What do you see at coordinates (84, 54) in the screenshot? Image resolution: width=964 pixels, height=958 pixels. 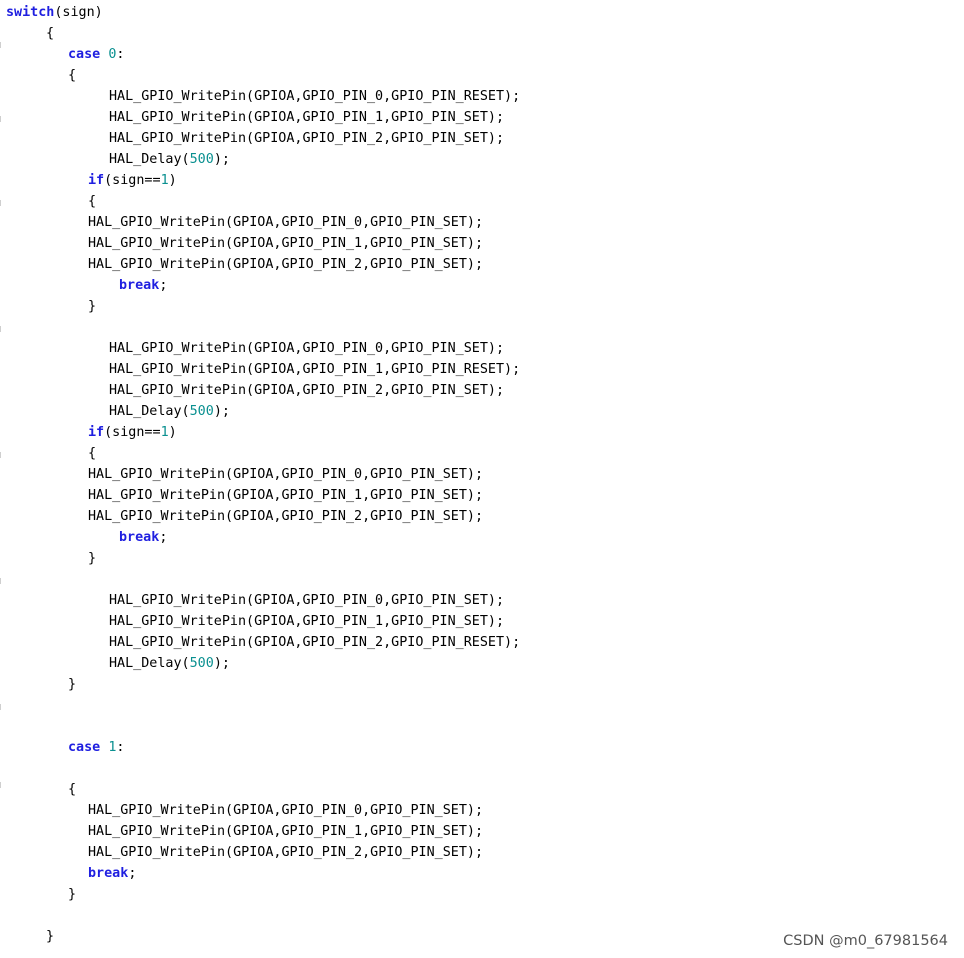 I see `keyword-token: case` at bounding box center [84, 54].